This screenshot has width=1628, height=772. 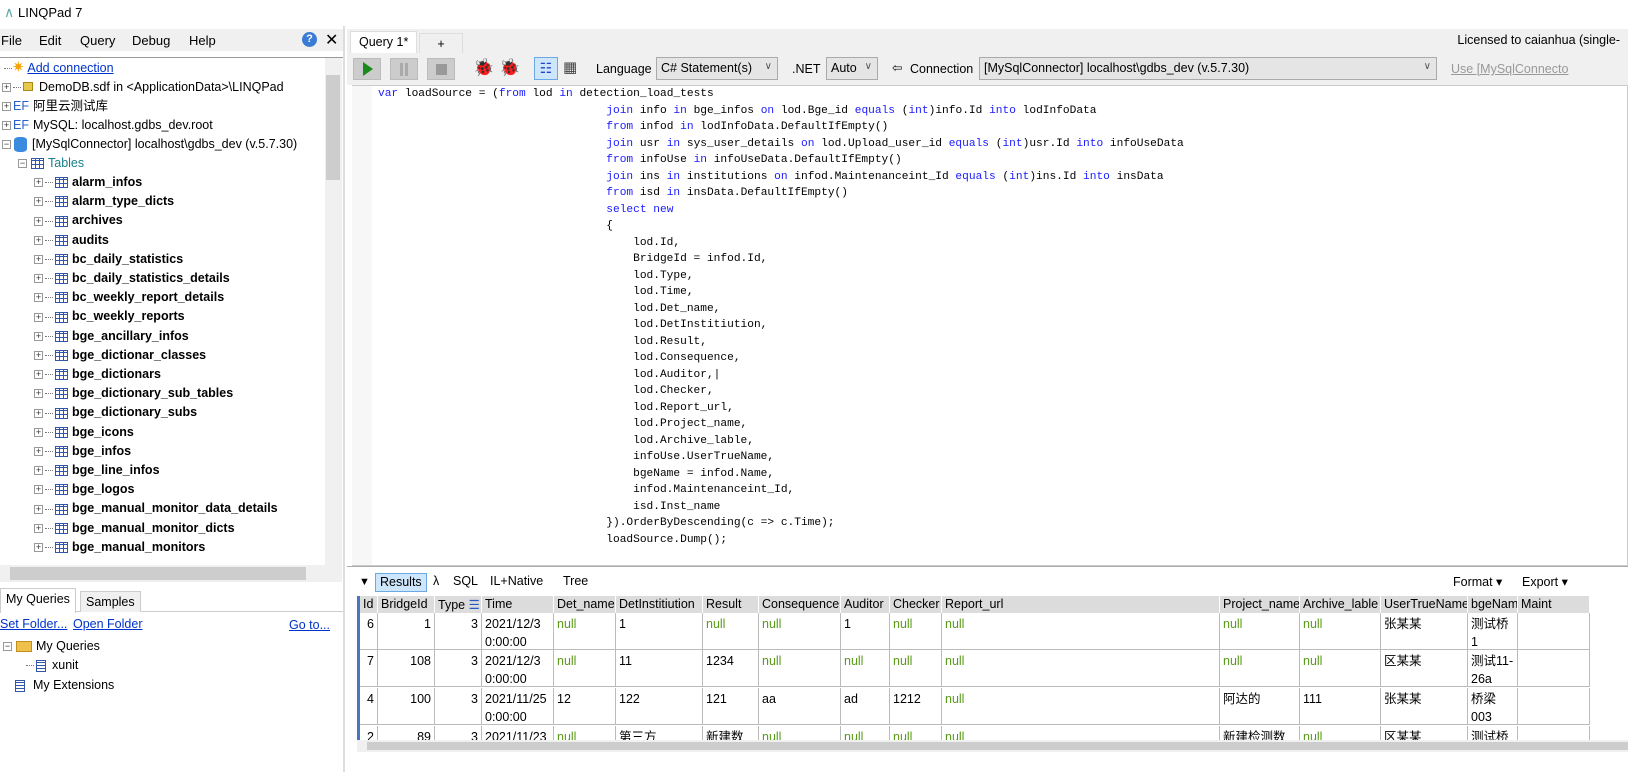 What do you see at coordinates (659, 733) in the screenshot?
I see `grid-cell: 第三方` at bounding box center [659, 733].